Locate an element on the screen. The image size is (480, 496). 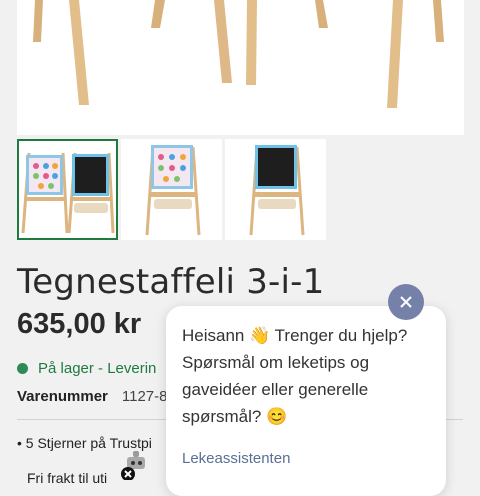
chat-bot-icon is located at coordinates (136, 465).